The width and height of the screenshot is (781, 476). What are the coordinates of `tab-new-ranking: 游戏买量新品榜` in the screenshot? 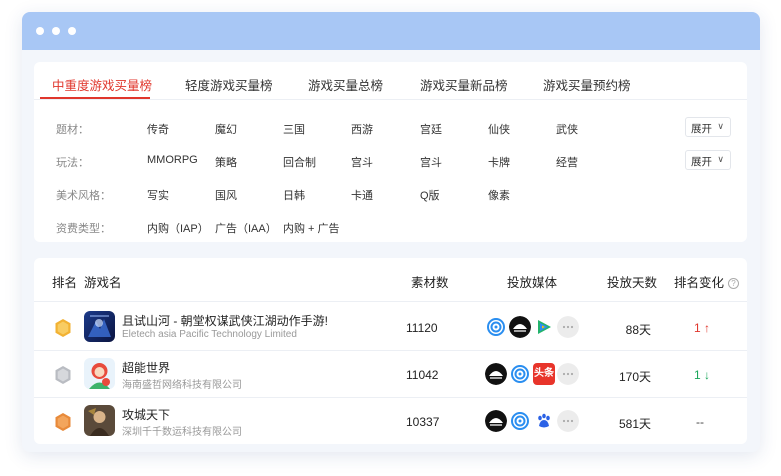 It's located at (464, 84).